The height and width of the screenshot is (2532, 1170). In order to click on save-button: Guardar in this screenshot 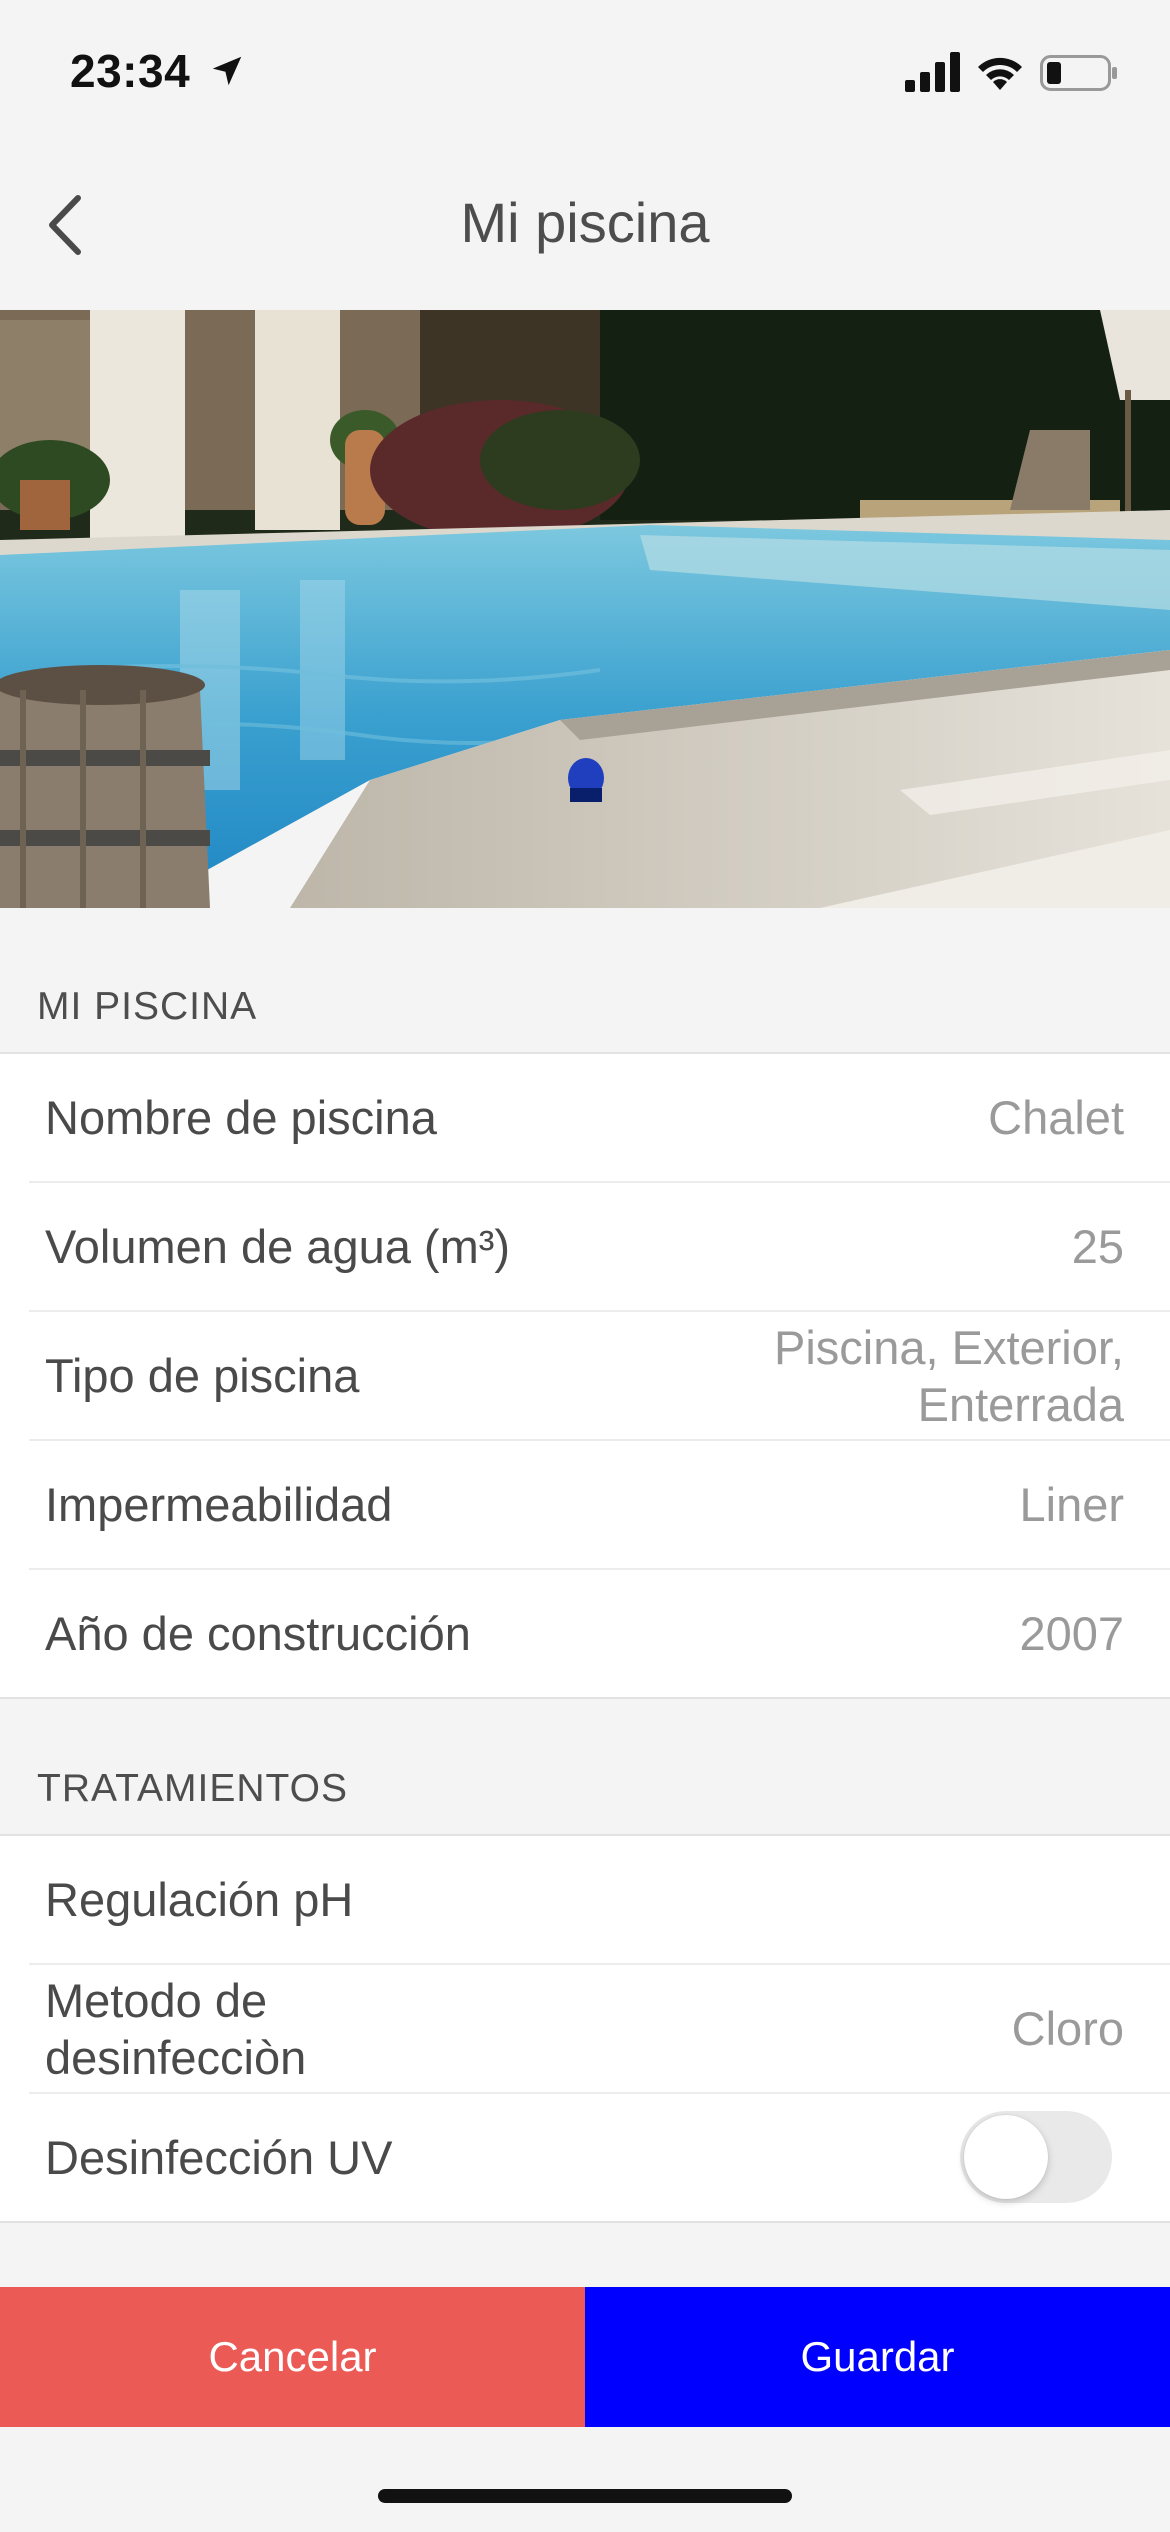, I will do `click(877, 2357)`.